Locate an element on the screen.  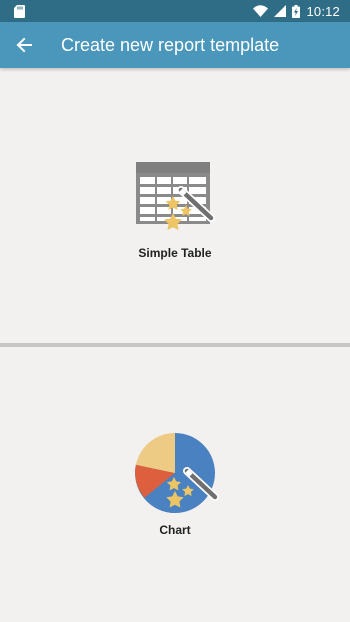
battery-charging-icon is located at coordinates (296, 11).